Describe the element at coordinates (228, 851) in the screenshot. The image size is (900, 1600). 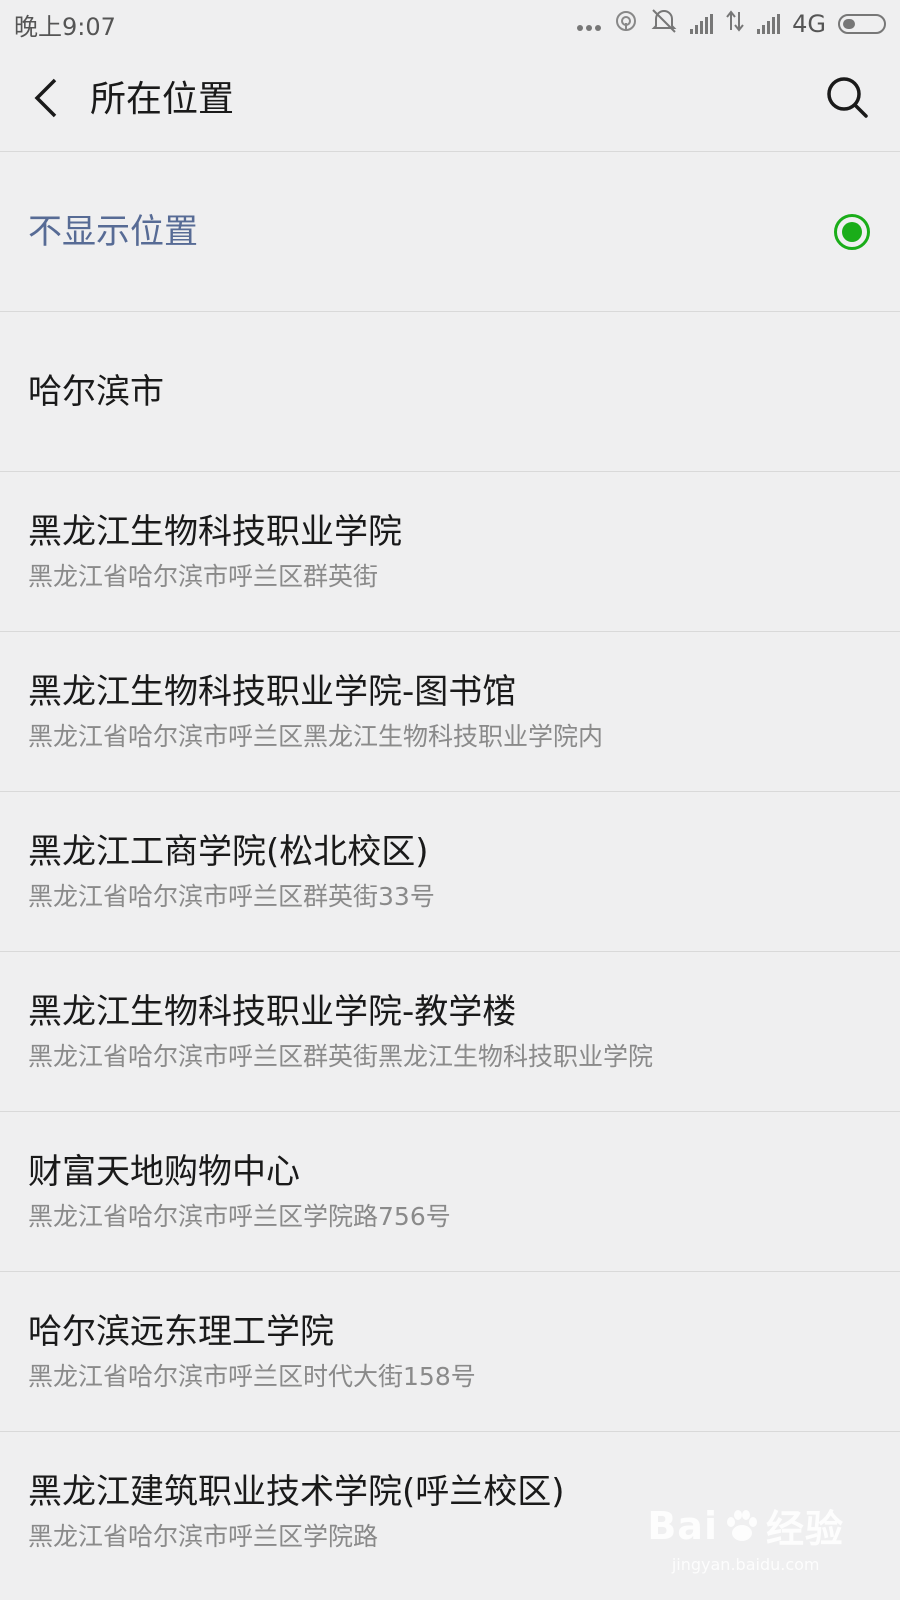
I see `location-name: 黑龙江工商学院(松北校区)` at that location.